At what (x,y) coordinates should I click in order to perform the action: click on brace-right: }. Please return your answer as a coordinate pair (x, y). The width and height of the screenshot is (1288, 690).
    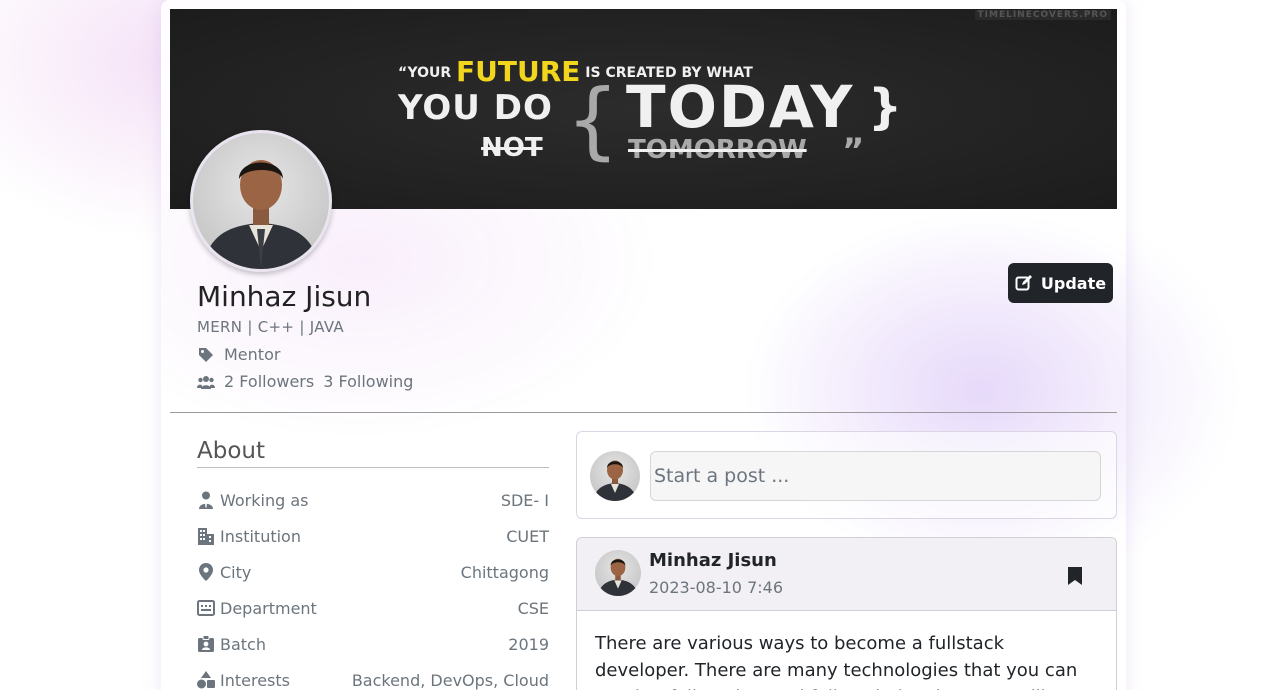
    Looking at the image, I should click on (885, 107).